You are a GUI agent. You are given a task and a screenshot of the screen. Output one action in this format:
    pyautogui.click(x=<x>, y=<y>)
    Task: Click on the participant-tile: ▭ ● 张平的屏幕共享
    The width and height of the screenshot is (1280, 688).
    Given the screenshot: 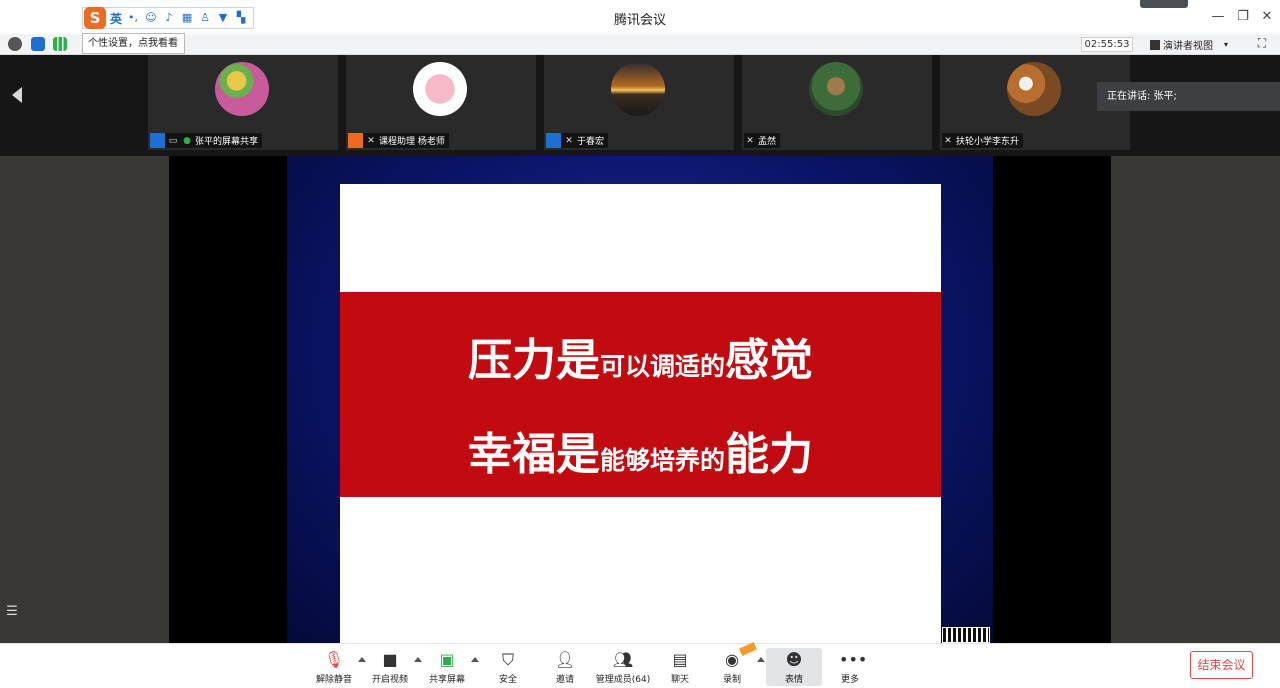 What is the action you would take?
    pyautogui.click(x=243, y=102)
    